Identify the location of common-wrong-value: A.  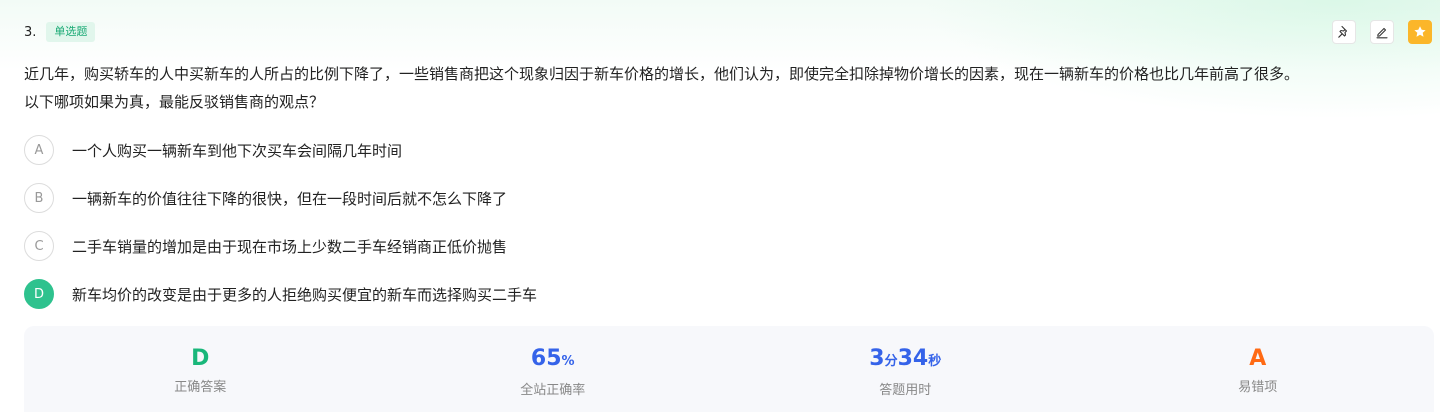
(1258, 358).